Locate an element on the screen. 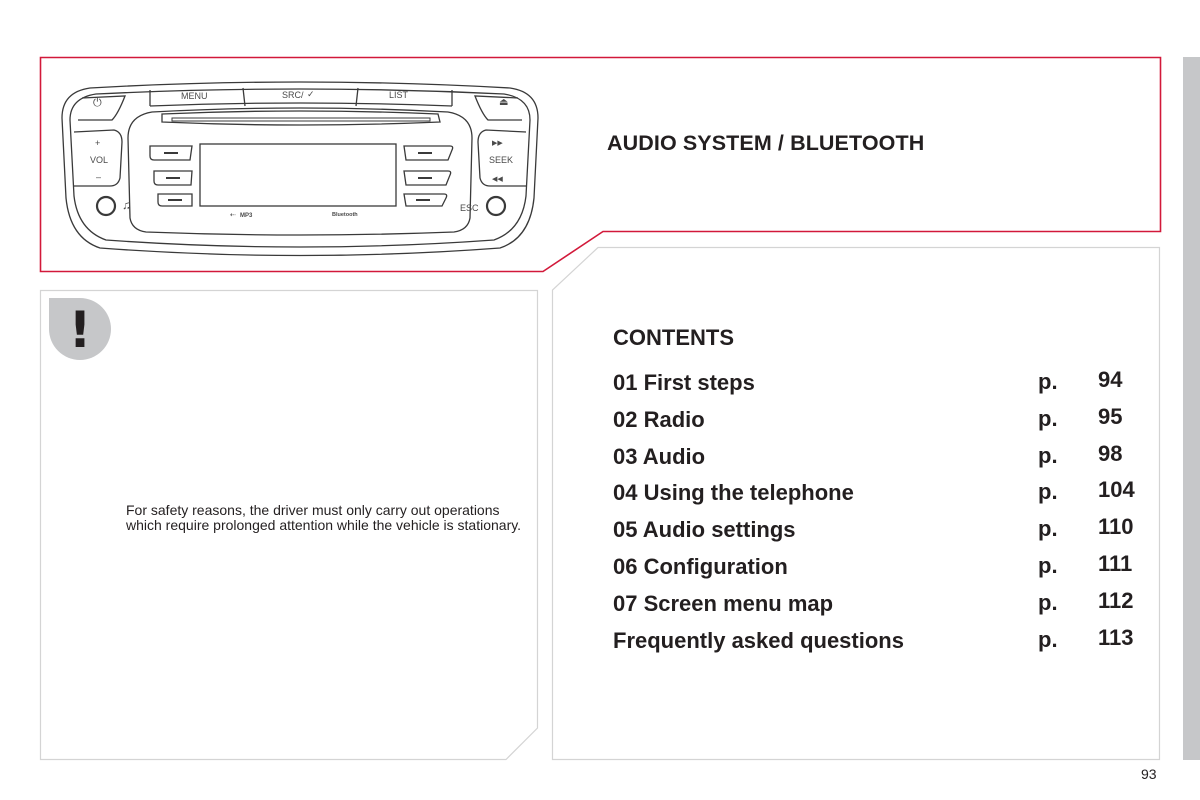  contents-heading: CONTENTS is located at coordinates (673, 337).